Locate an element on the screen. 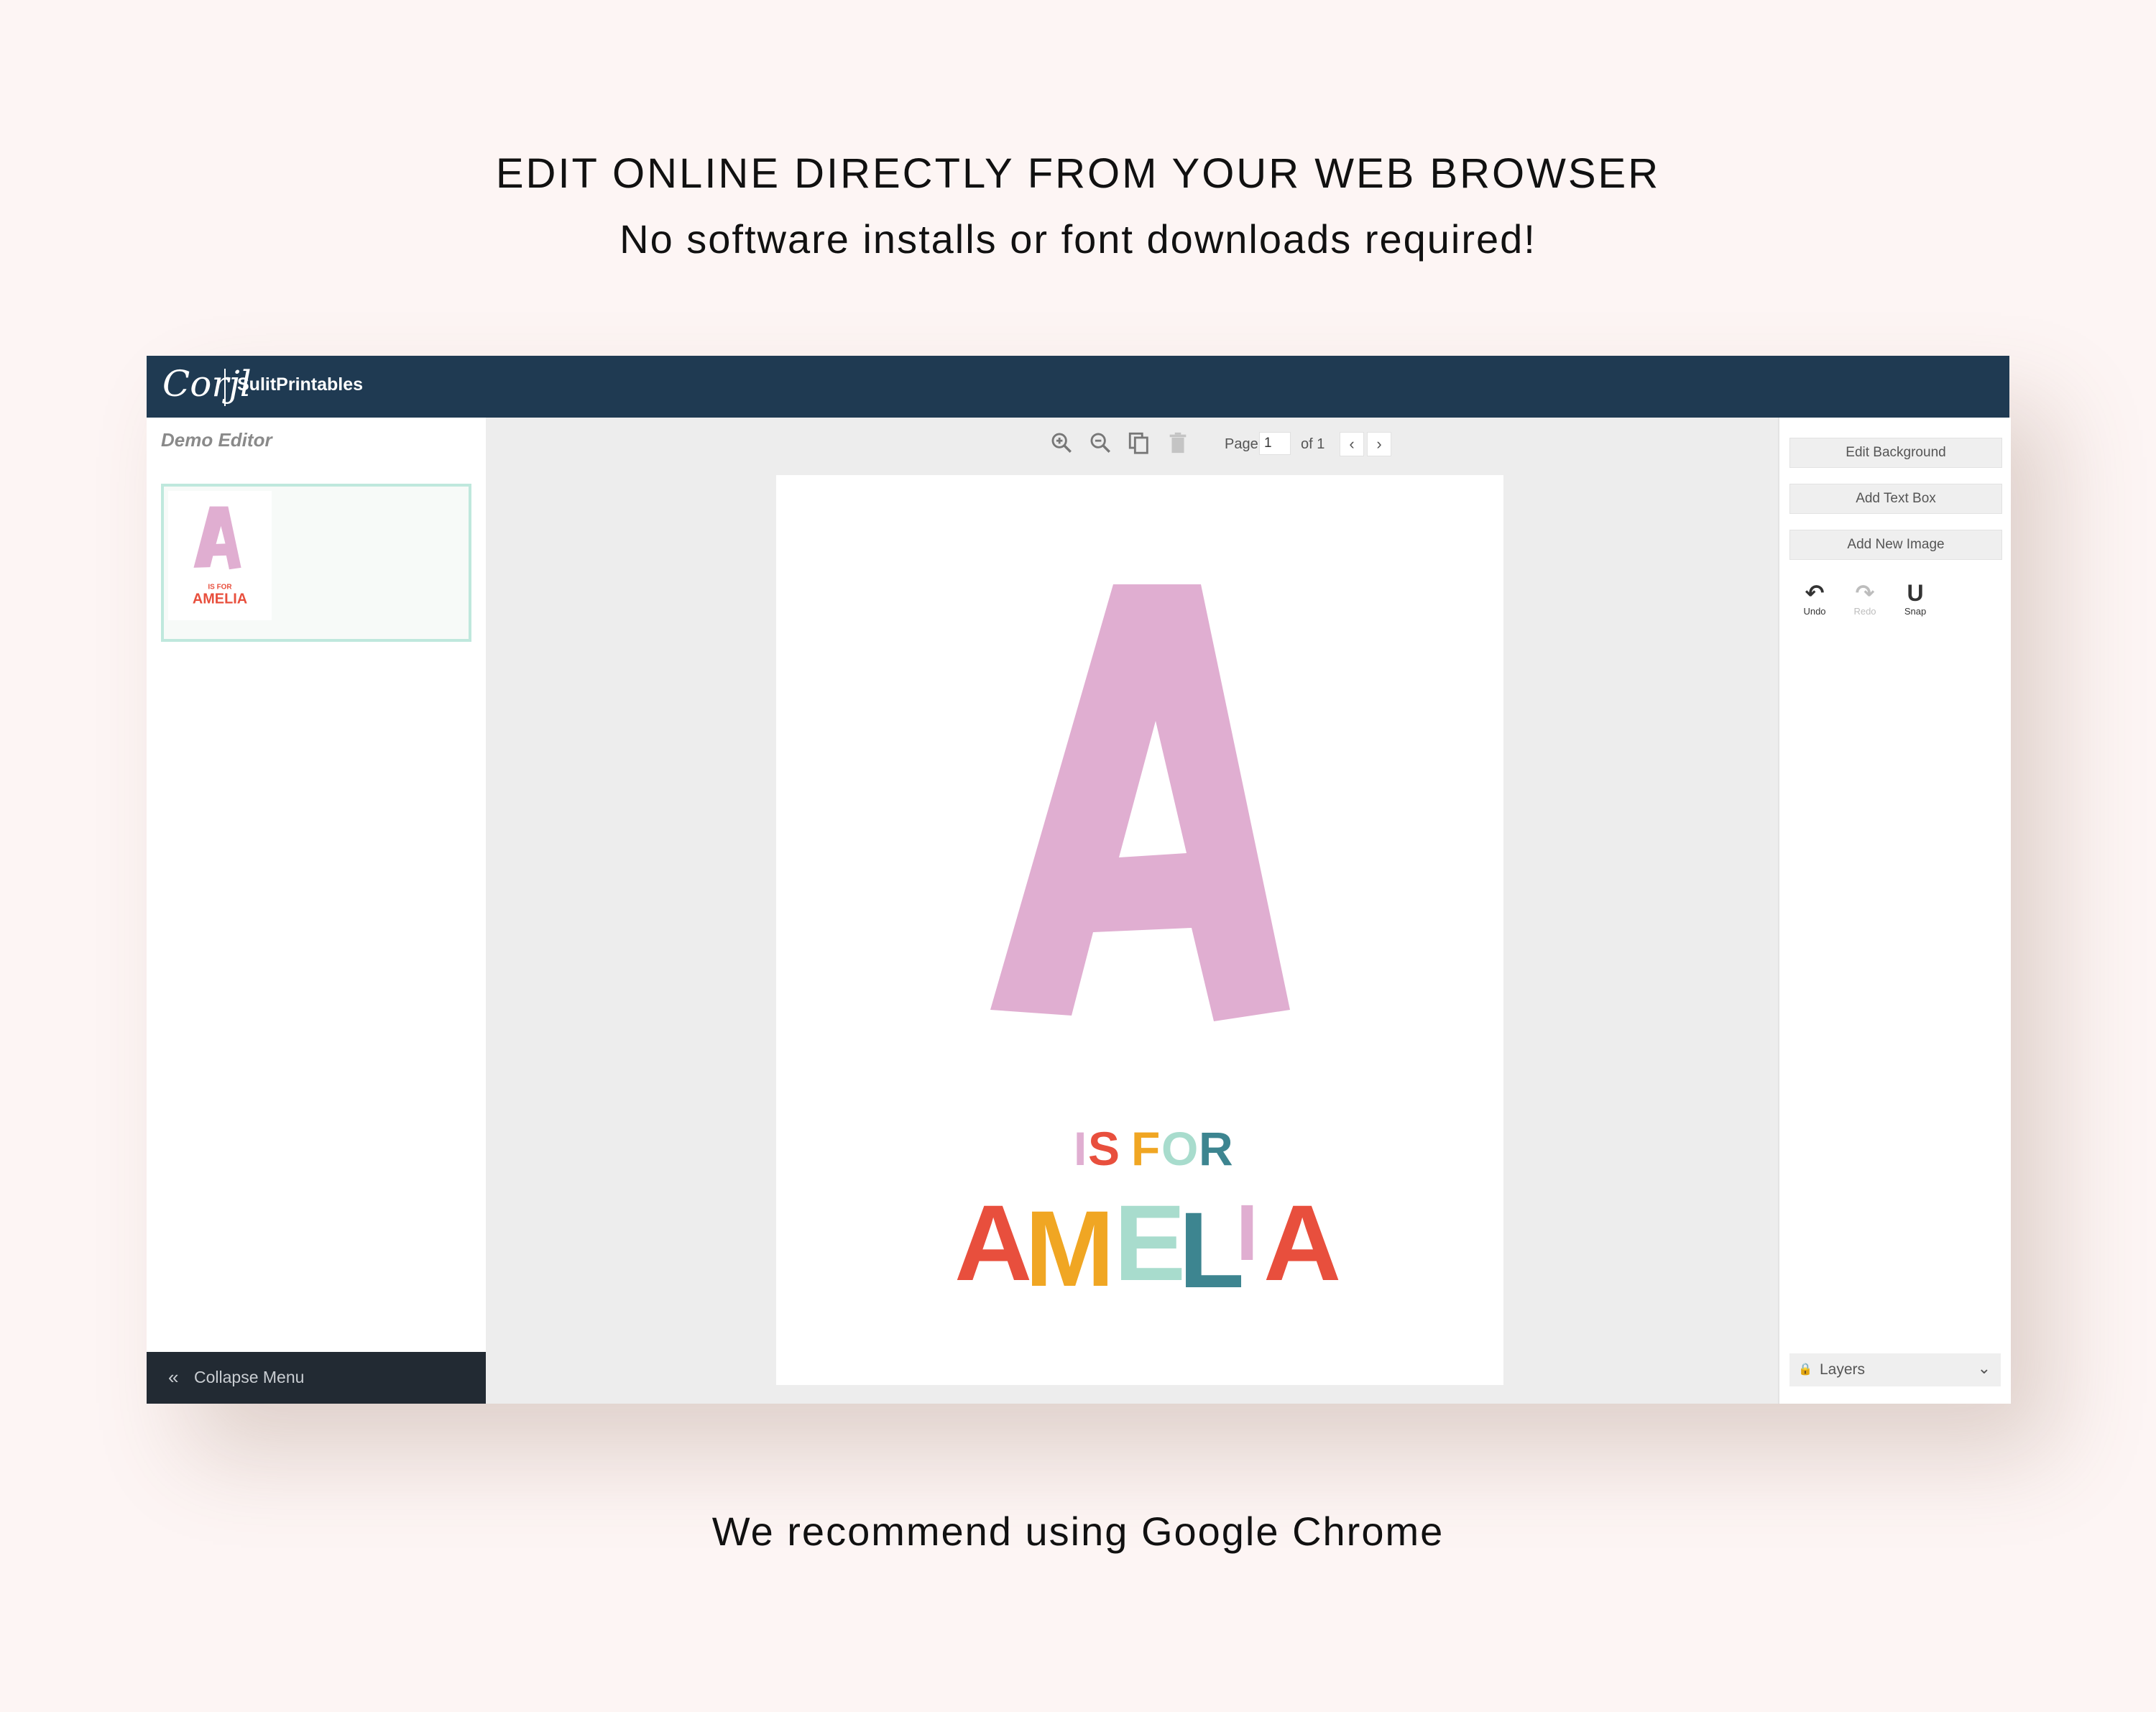 The width and height of the screenshot is (2156, 1712). redo-label: Redo is located at coordinates (1865, 611).